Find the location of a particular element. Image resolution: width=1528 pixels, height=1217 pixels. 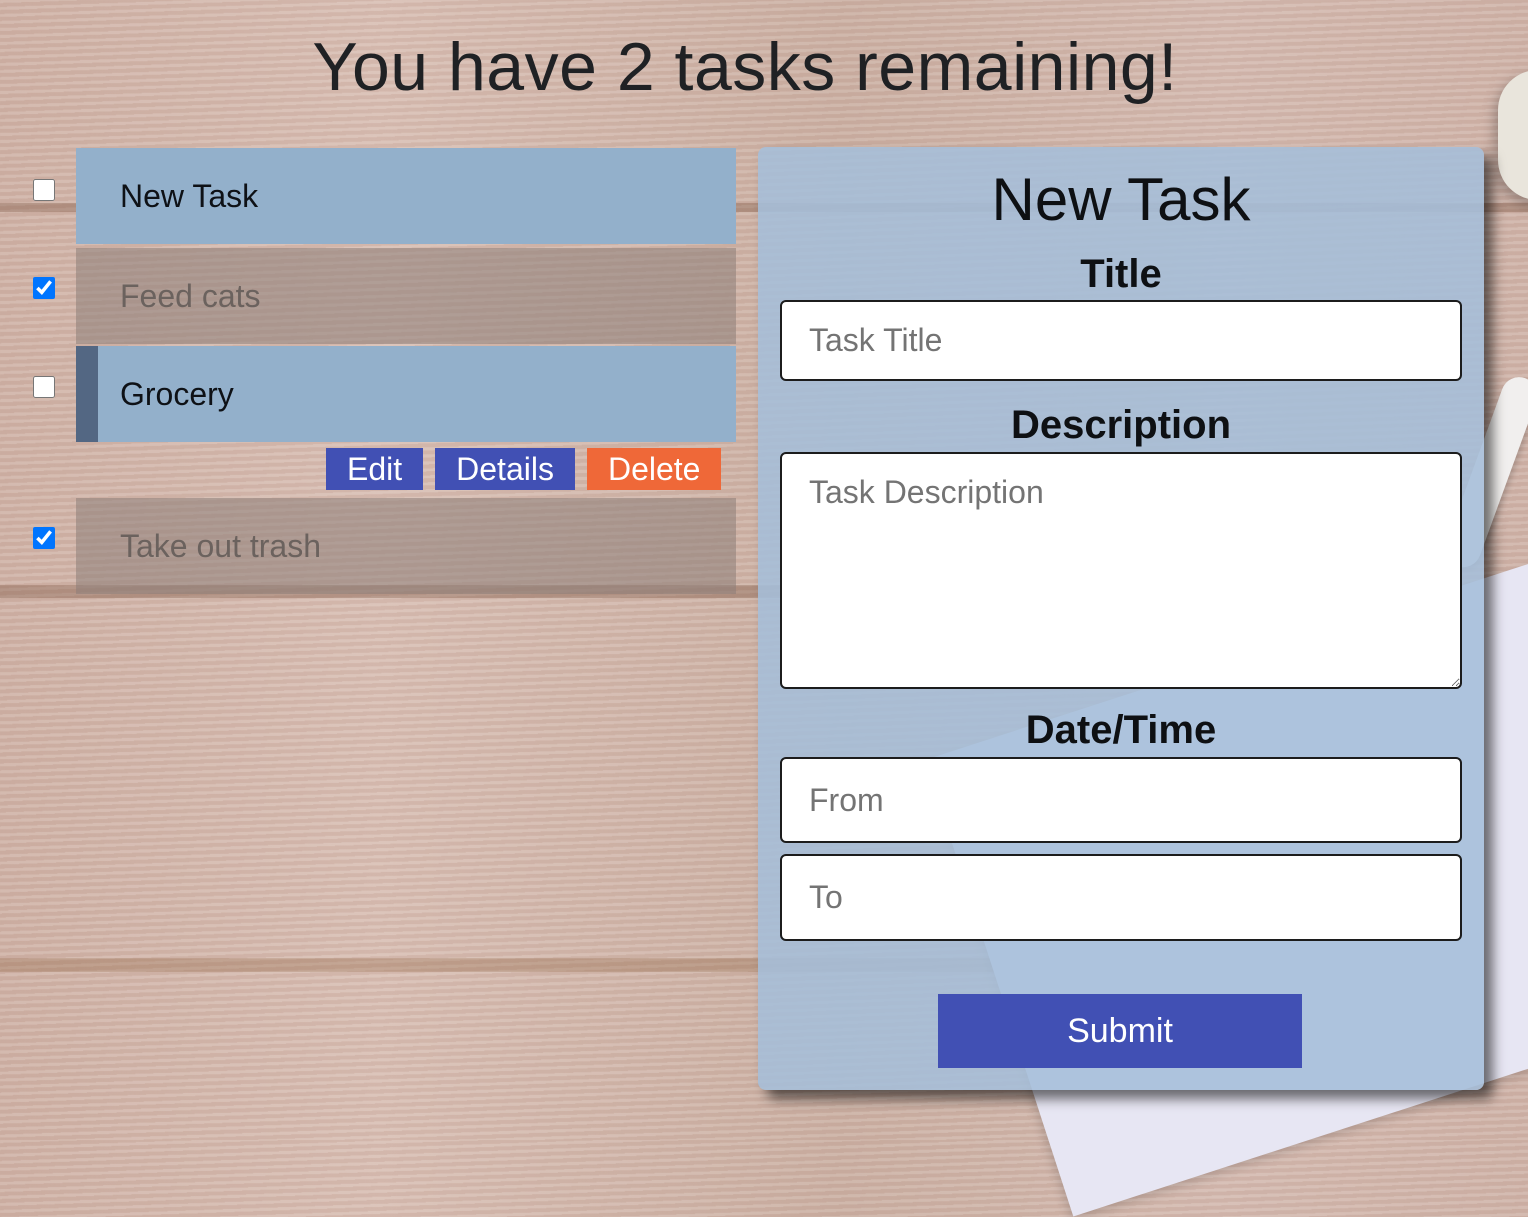

task-item: Take out trash is located at coordinates (406, 546).